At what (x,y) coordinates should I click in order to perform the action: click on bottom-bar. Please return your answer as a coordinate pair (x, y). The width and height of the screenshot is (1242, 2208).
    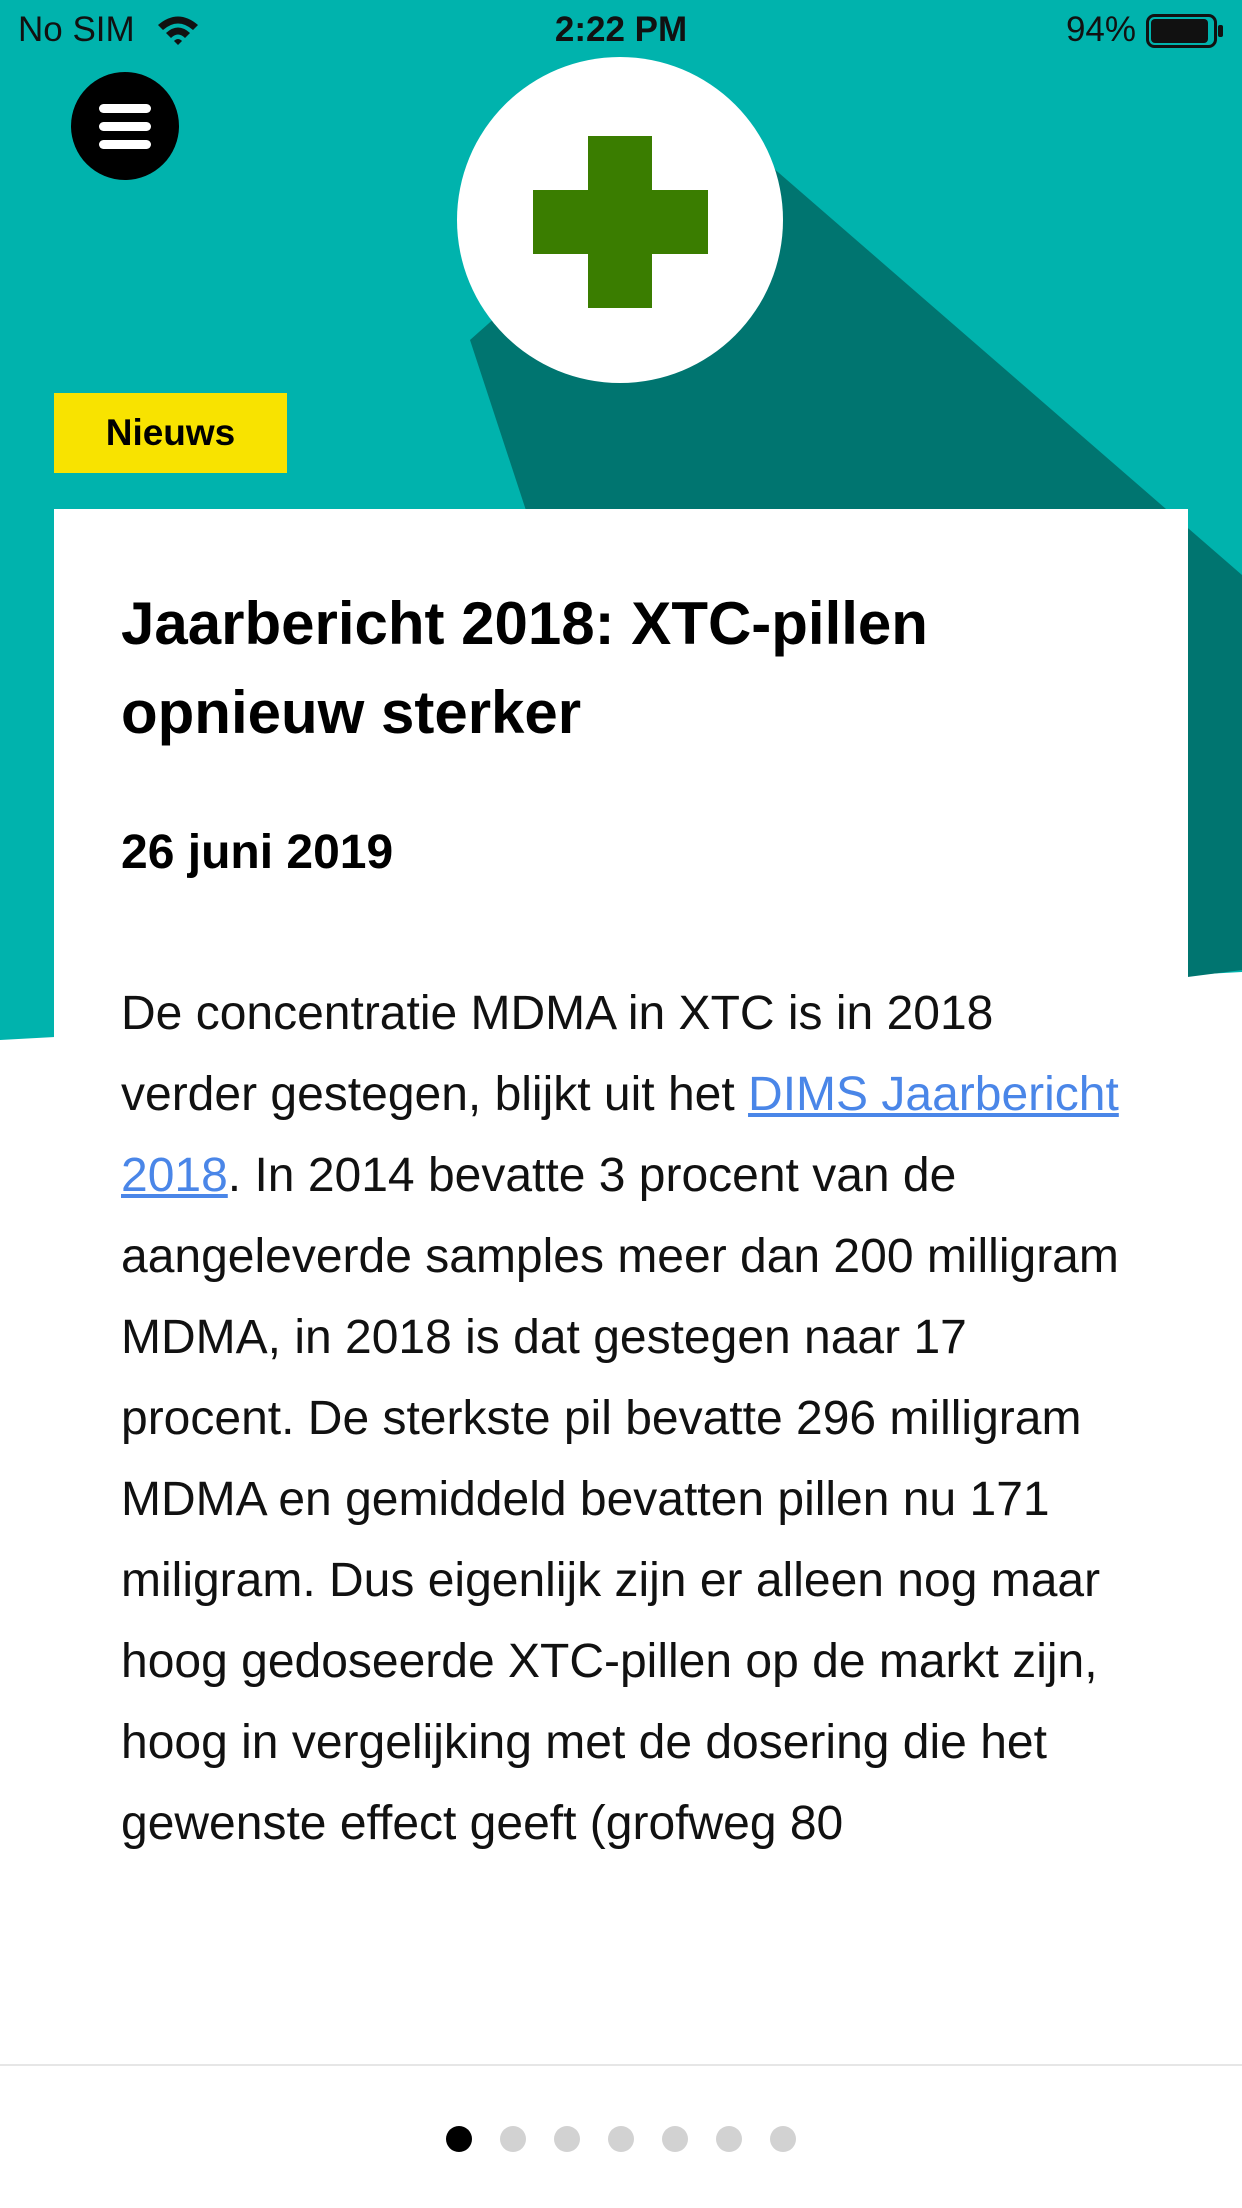
    Looking at the image, I should click on (621, 2136).